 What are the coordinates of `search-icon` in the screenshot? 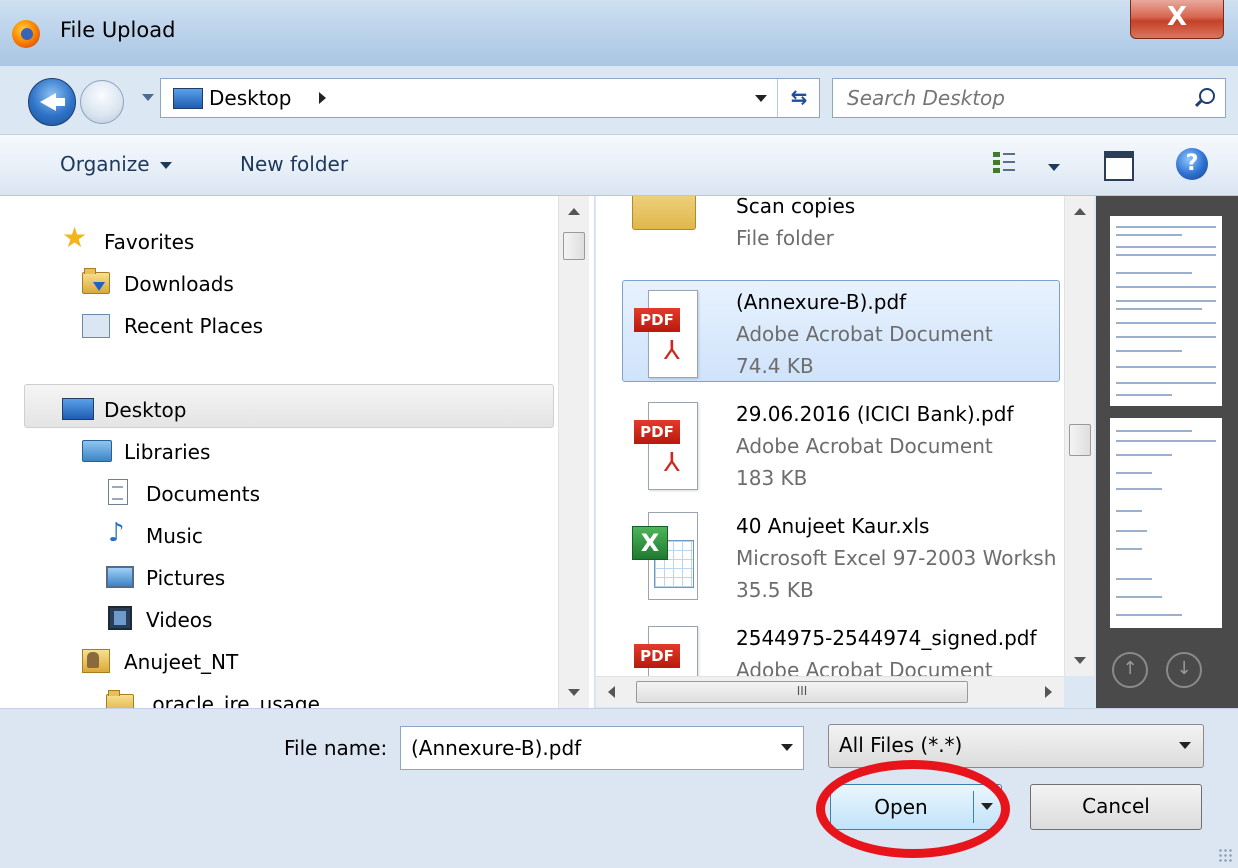 It's located at (1207, 96).